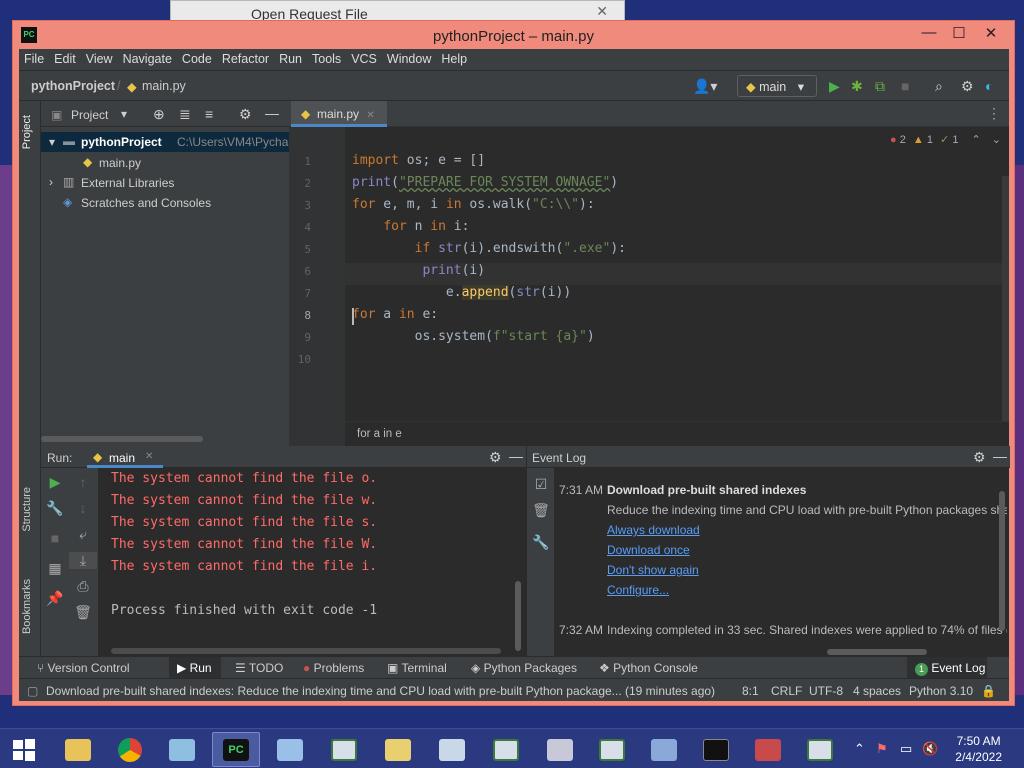  What do you see at coordinates (159, 114) in the screenshot?
I see `locate-icon: ⊕` at bounding box center [159, 114].